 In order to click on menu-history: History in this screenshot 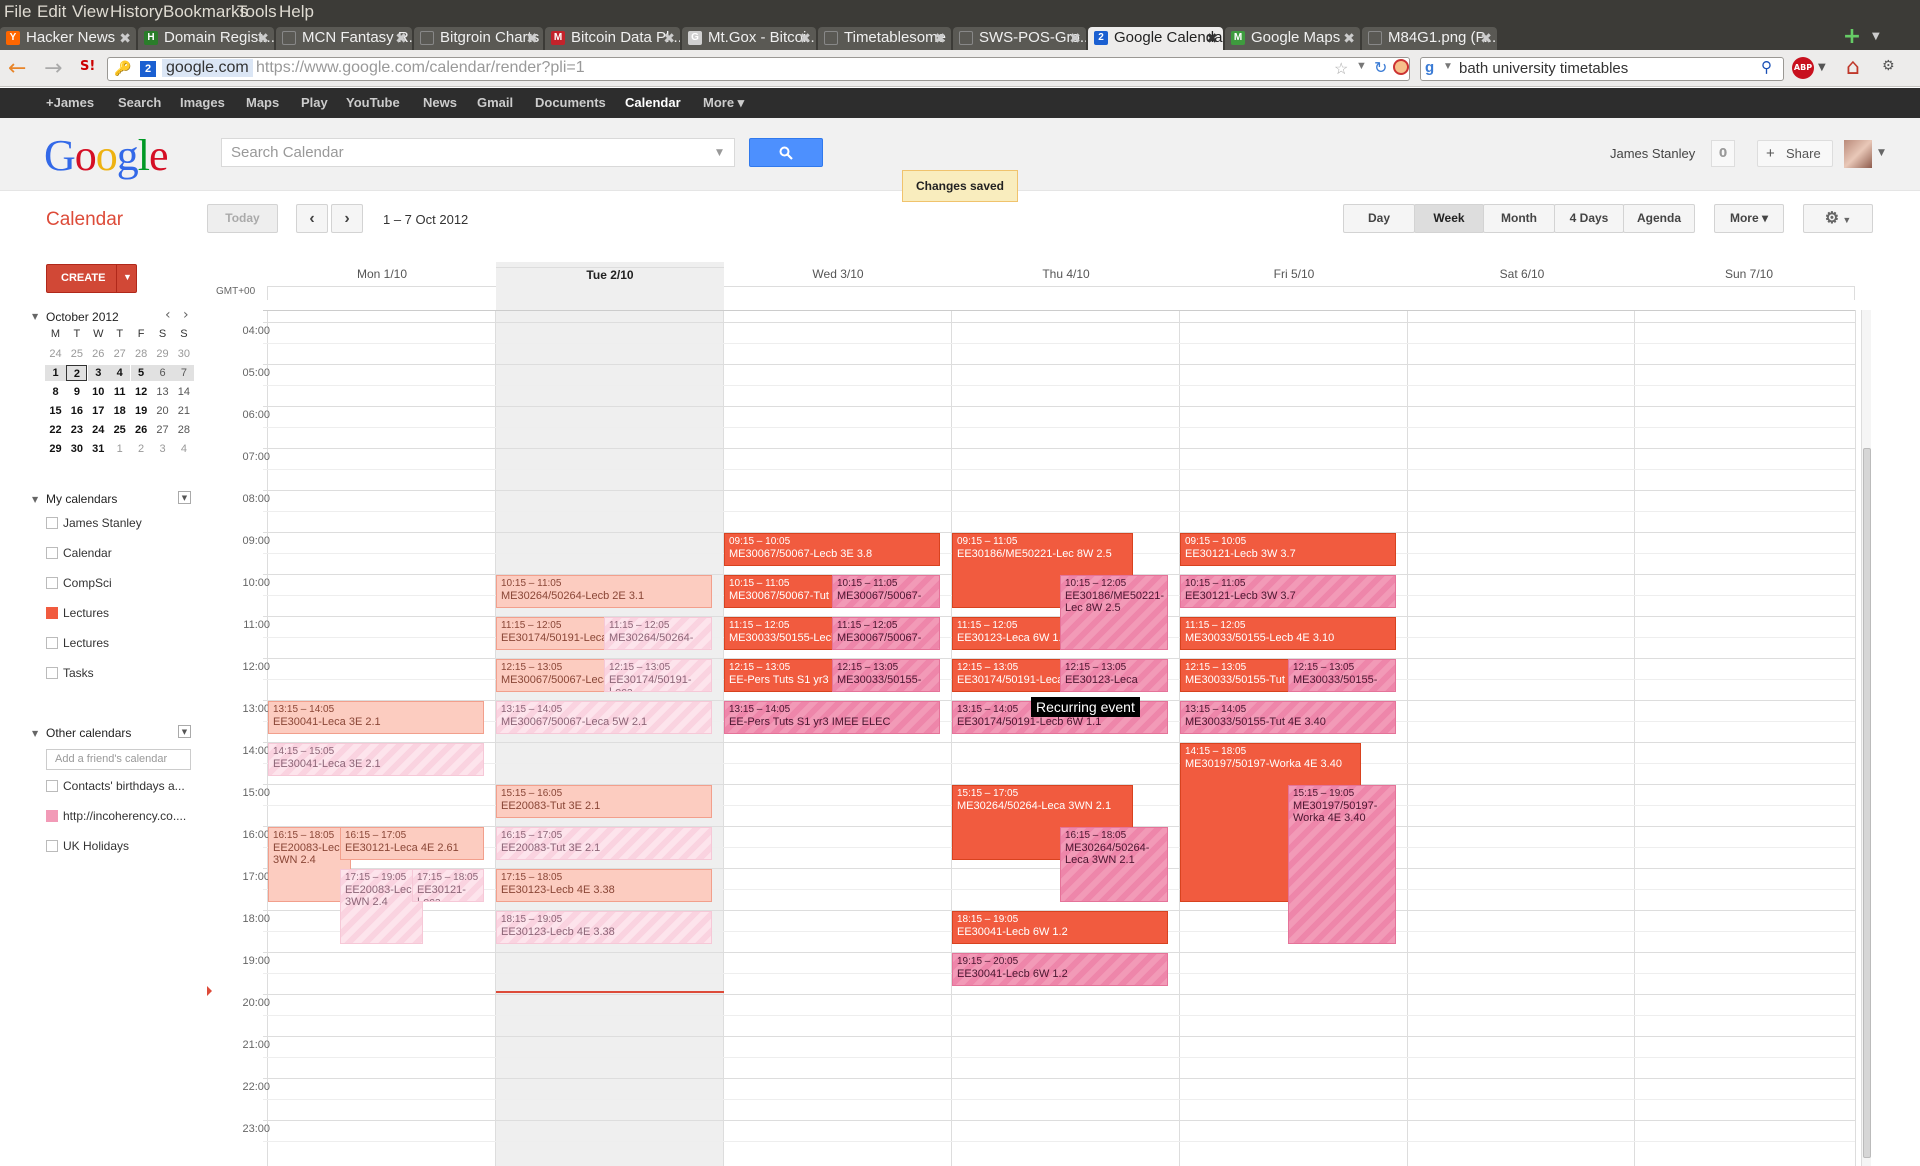, I will do `click(136, 12)`.